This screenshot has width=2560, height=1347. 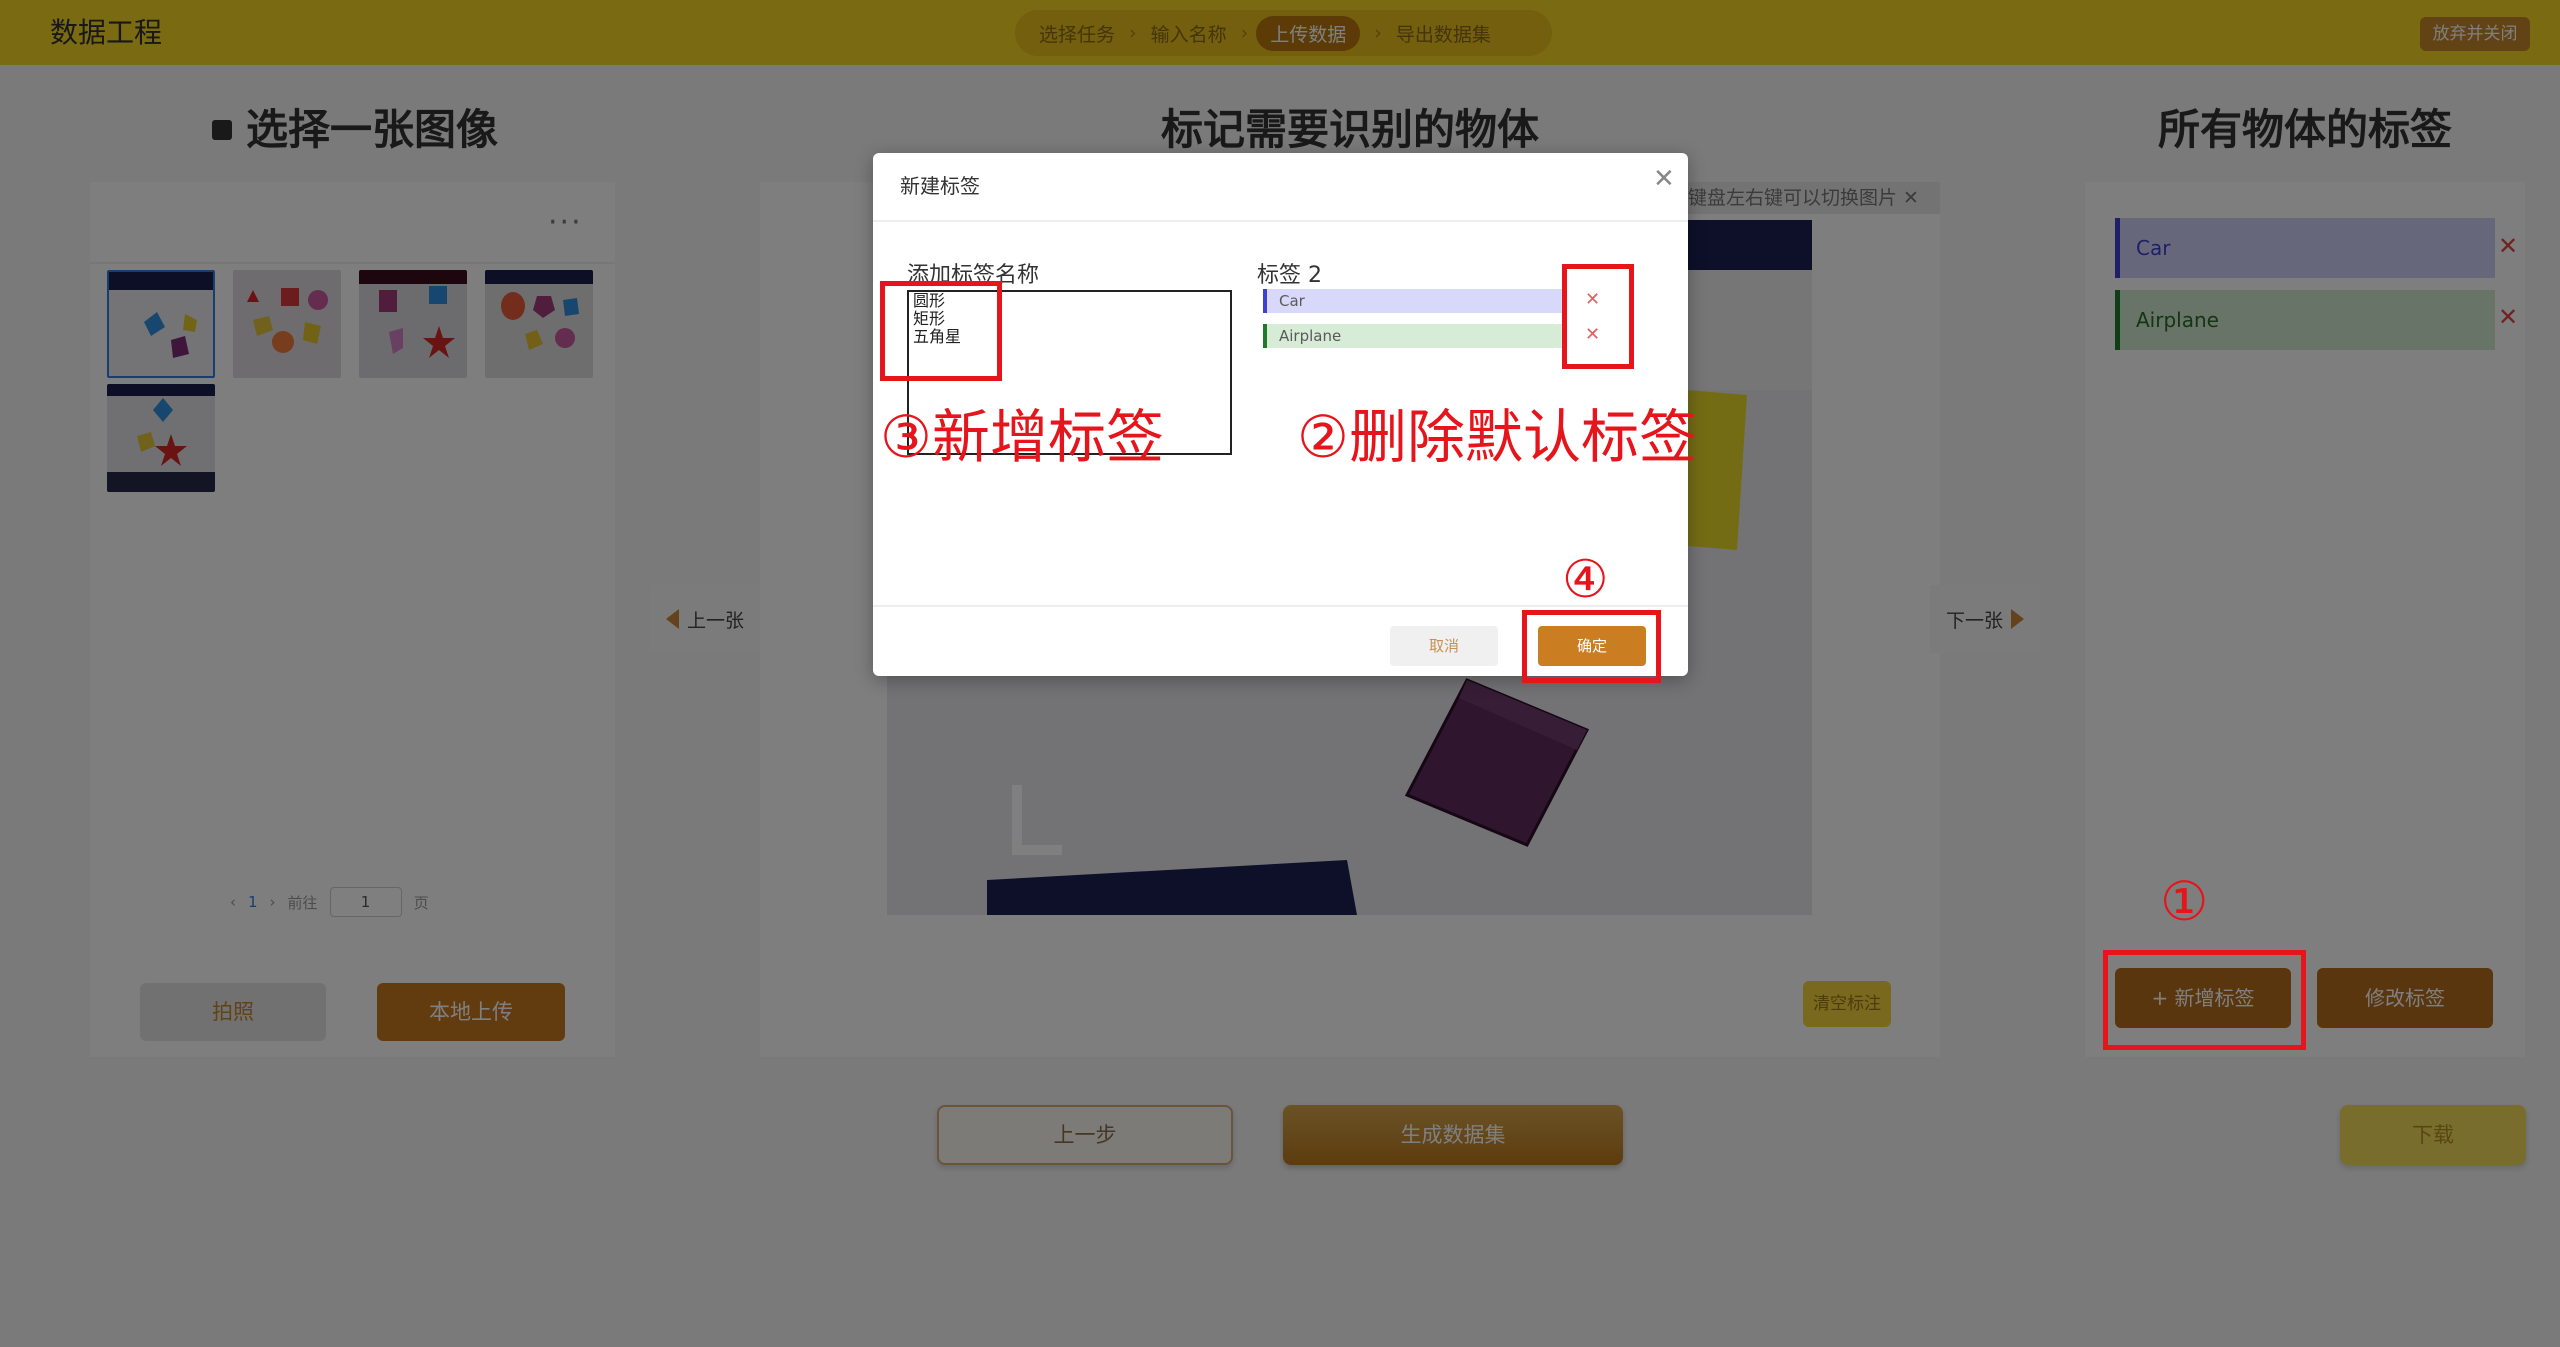 I want to click on annotation-step2: ②删除默认标签, so click(x=1497, y=437).